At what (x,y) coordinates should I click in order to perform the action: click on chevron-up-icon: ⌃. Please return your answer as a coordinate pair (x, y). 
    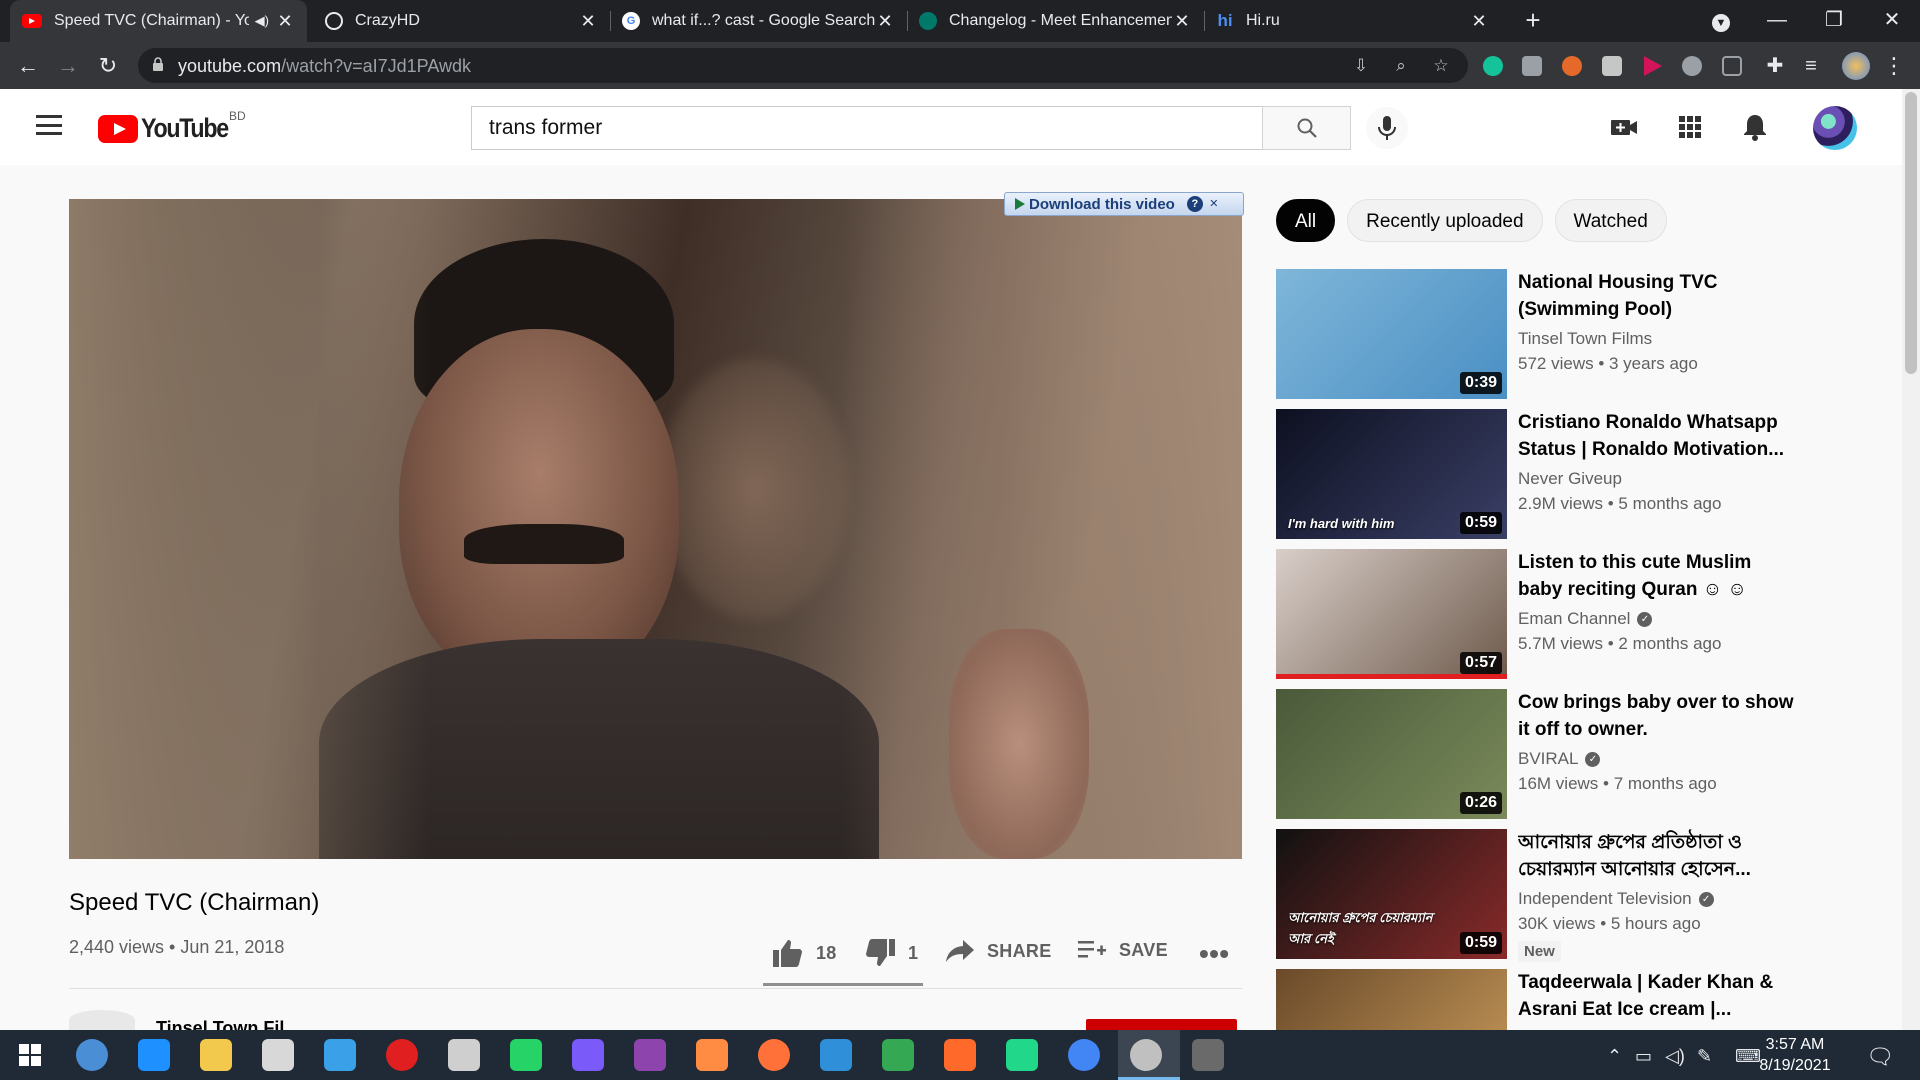
    Looking at the image, I should click on (1614, 1056).